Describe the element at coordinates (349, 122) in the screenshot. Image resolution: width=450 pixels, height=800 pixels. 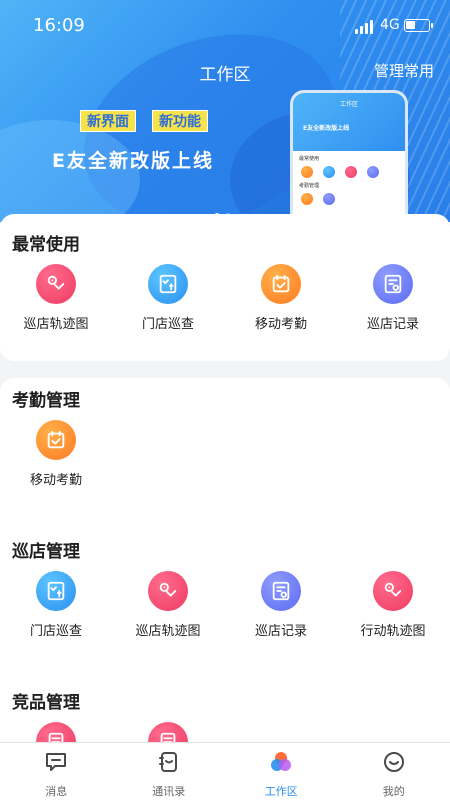
I see `phone-mockup-header: 工作区 E友全新改版上线` at that location.